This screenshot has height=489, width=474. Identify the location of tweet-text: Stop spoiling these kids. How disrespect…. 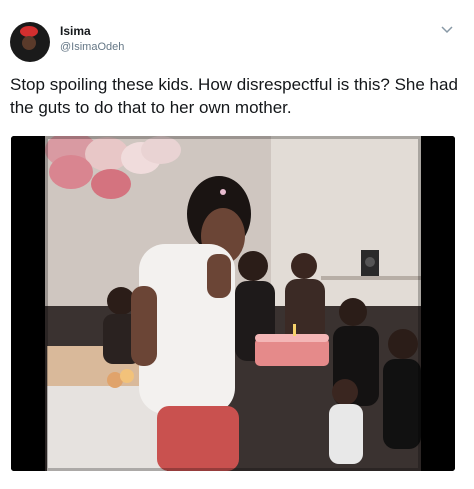
(234, 96).